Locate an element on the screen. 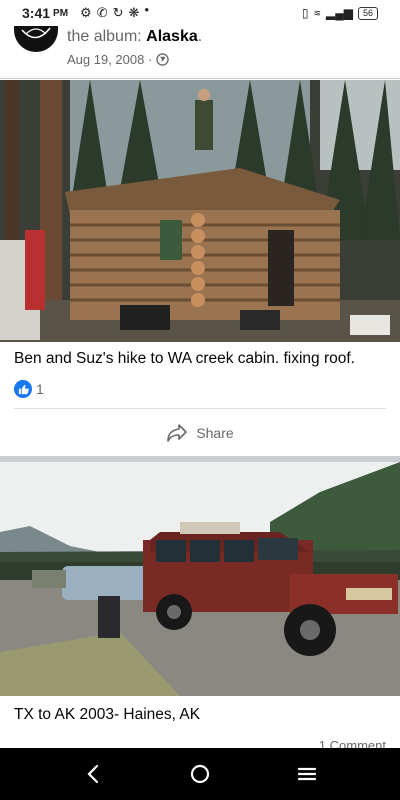 The height and width of the screenshot is (800, 400). status-ampm: PM is located at coordinates (61, 13).